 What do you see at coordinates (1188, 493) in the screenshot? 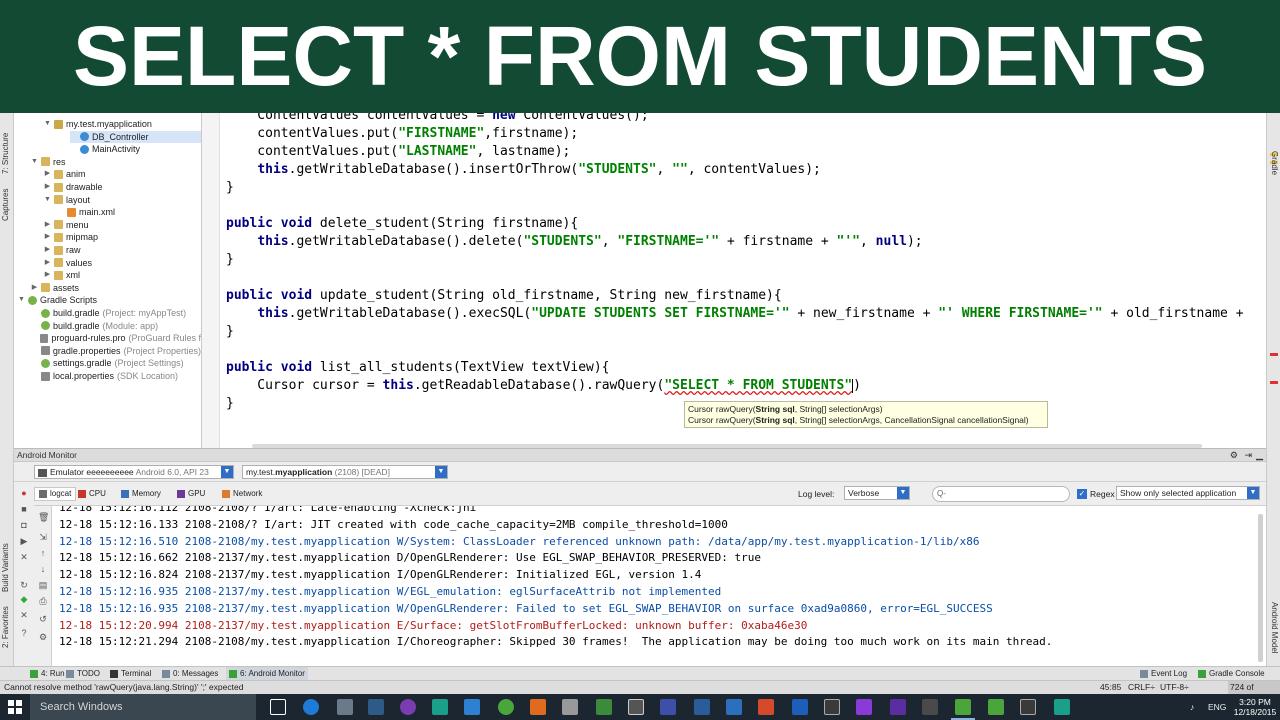
I see `filter-dropdown: Show only selected application ▼` at bounding box center [1188, 493].